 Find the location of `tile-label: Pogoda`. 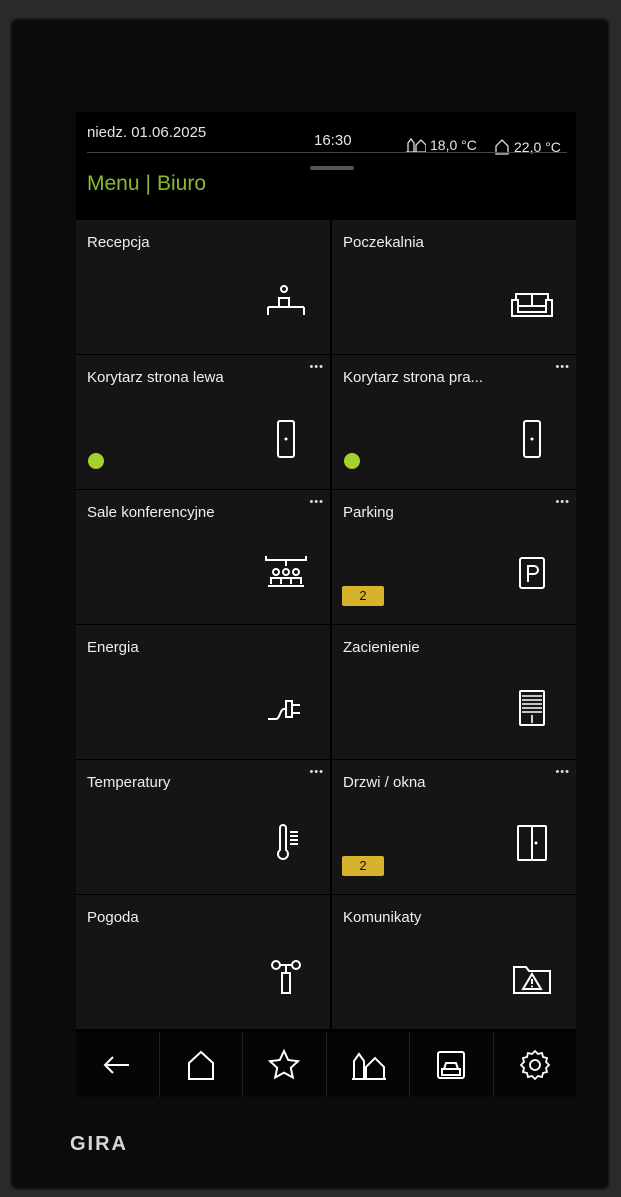

tile-label: Pogoda is located at coordinates (113, 917).